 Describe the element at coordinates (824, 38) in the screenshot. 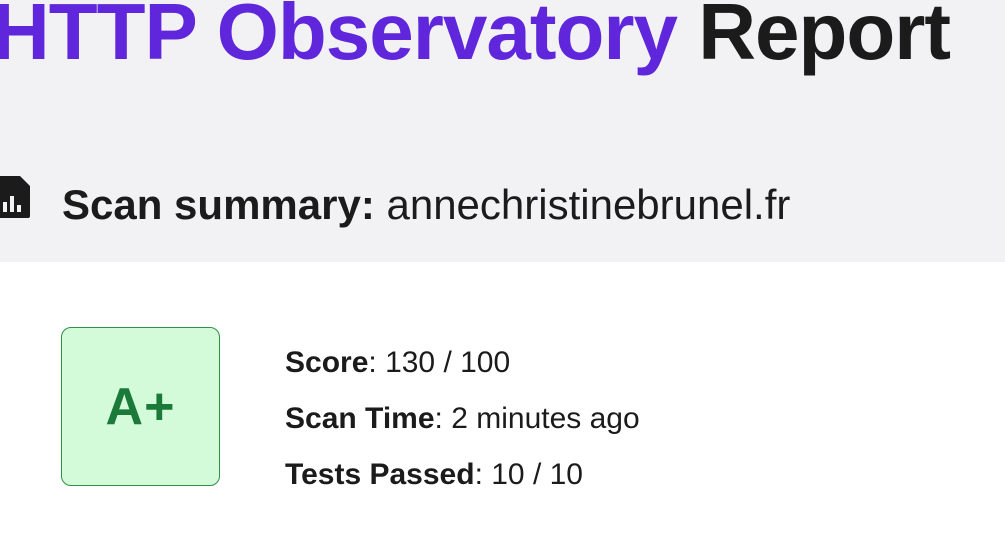

I see `page-title-rest: Report` at that location.